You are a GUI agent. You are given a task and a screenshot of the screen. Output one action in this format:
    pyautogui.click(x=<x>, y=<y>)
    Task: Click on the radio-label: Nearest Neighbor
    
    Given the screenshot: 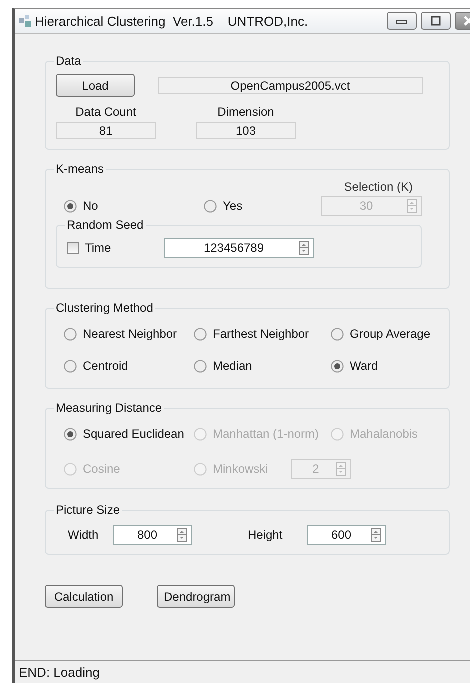 What is the action you would take?
    pyautogui.click(x=130, y=334)
    